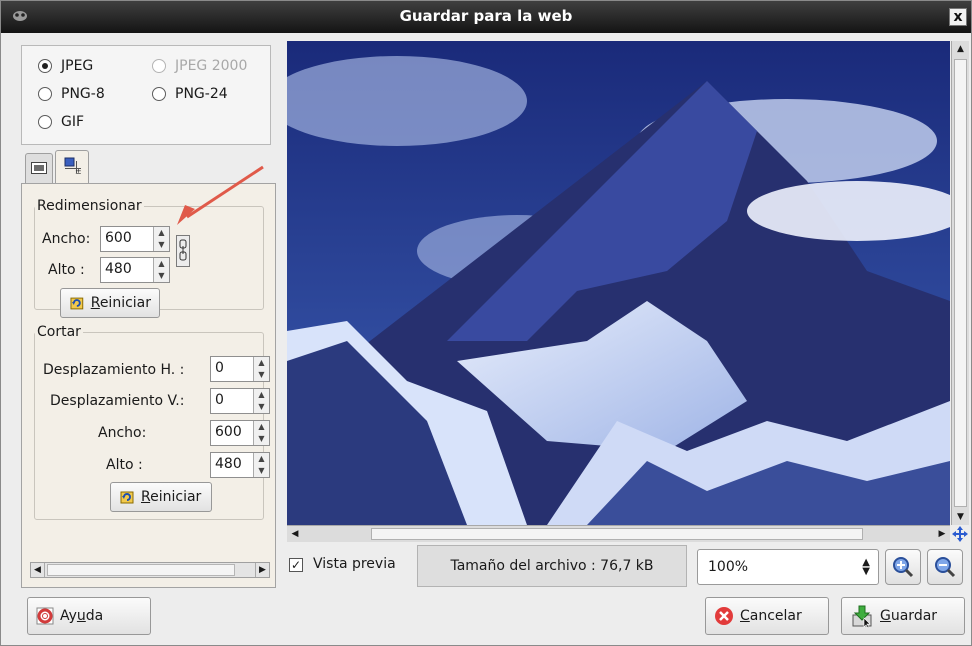 This screenshot has width=972, height=646. Describe the element at coordinates (909, 616) in the screenshot. I see `save-label: Guardar` at that location.